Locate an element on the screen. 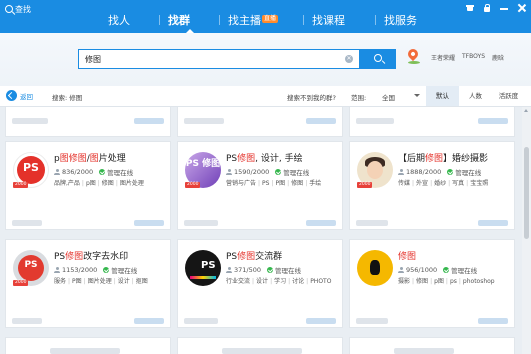  group-name: PS修图改字去水印 is located at coordinates (111, 255).